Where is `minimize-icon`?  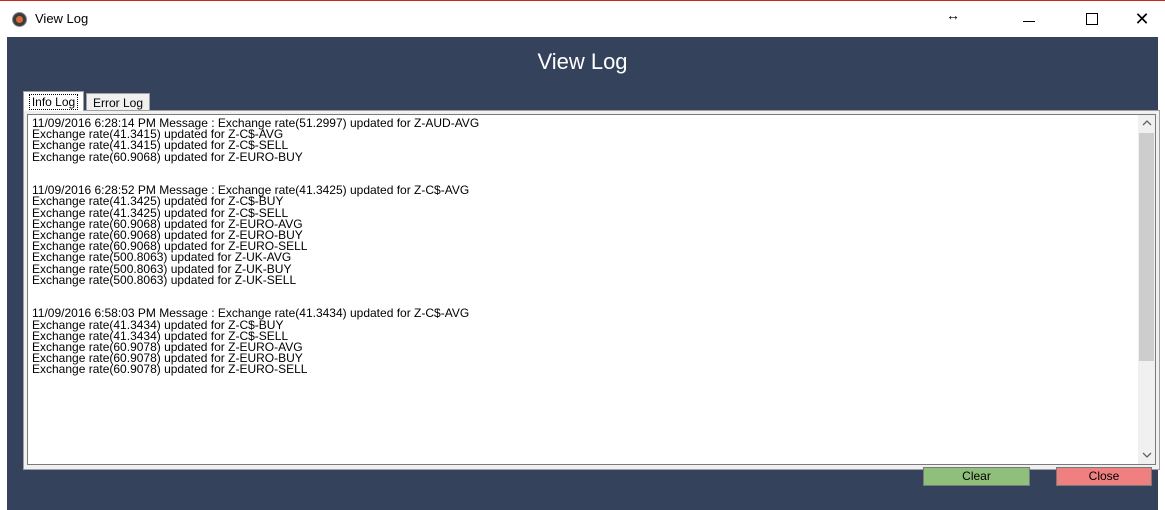
minimize-icon is located at coordinates (1029, 21).